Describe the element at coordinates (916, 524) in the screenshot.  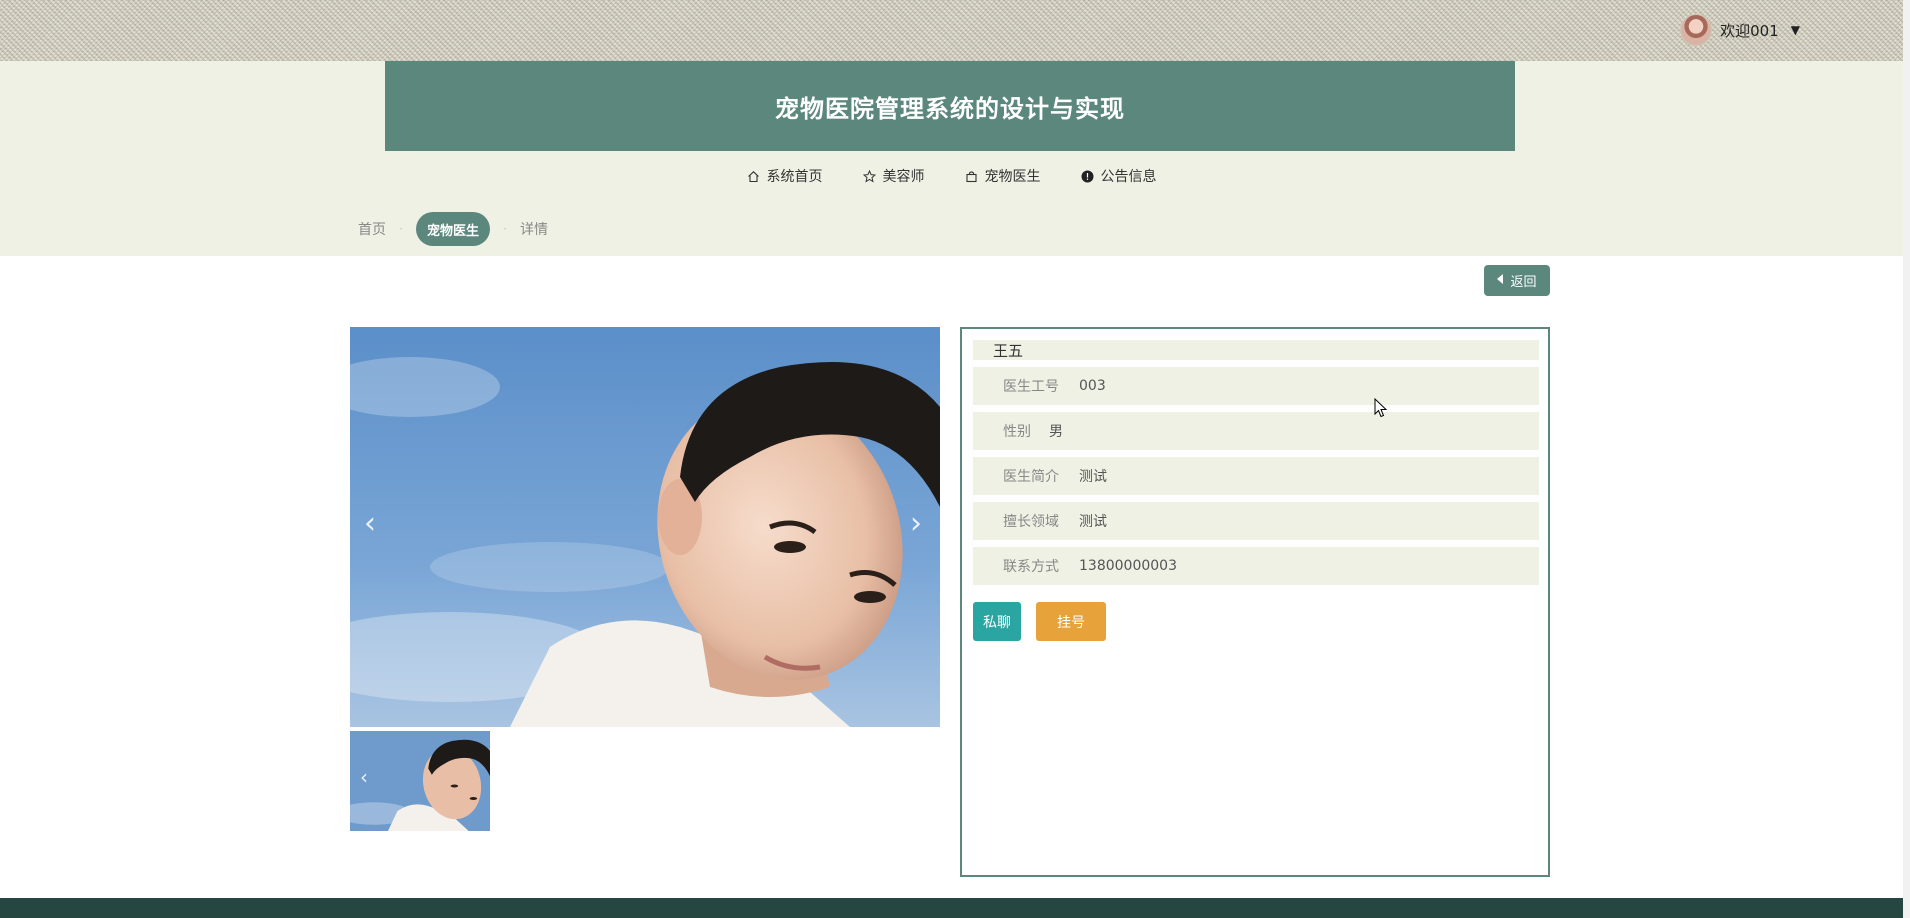
I see `next-slide-icon: ›` at that location.